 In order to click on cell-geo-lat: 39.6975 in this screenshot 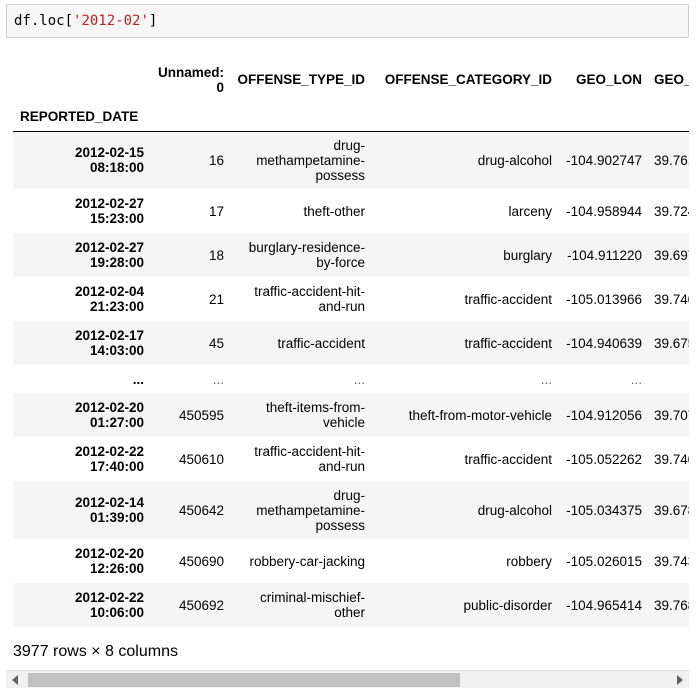, I will do `click(671, 255)`.